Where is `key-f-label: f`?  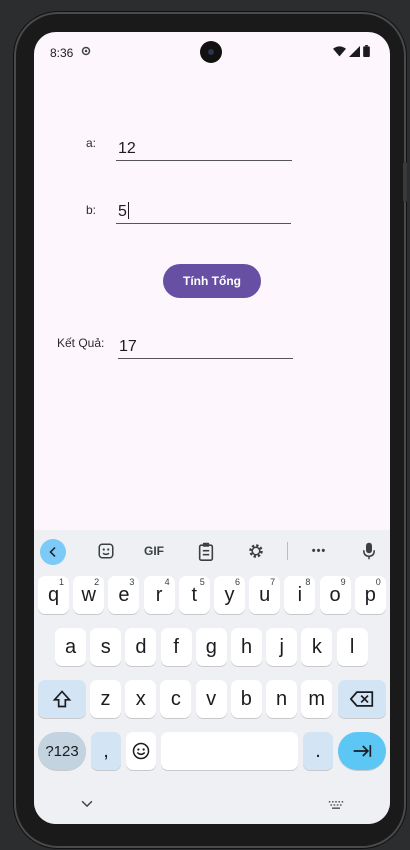 key-f-label: f is located at coordinates (176, 646).